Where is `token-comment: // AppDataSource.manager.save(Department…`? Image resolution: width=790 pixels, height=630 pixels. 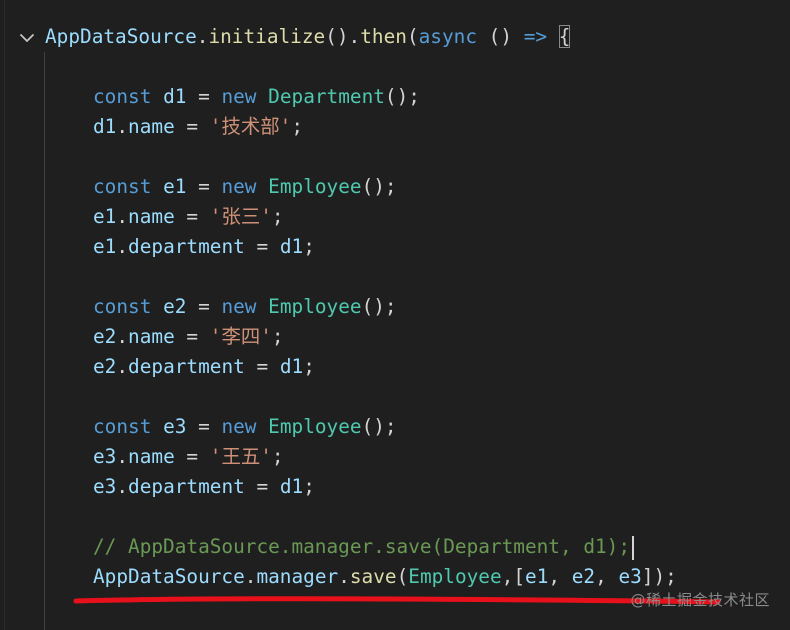 token-comment: // AppDataSource.manager.save(Department… is located at coordinates (362, 546).